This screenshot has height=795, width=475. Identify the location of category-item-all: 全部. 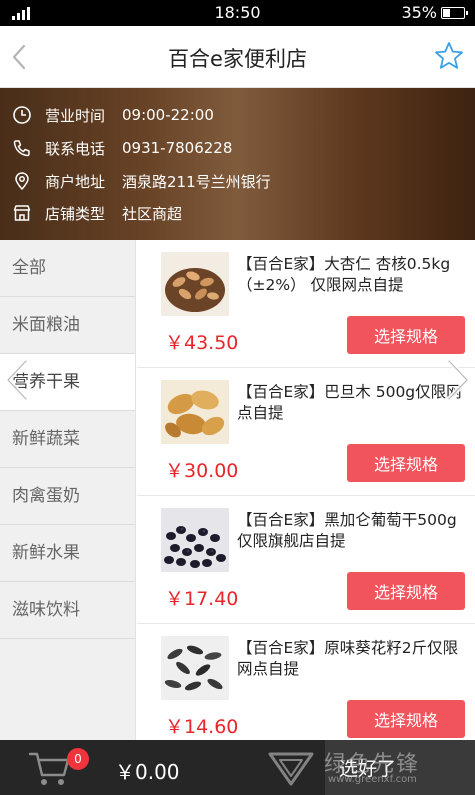
(67, 268).